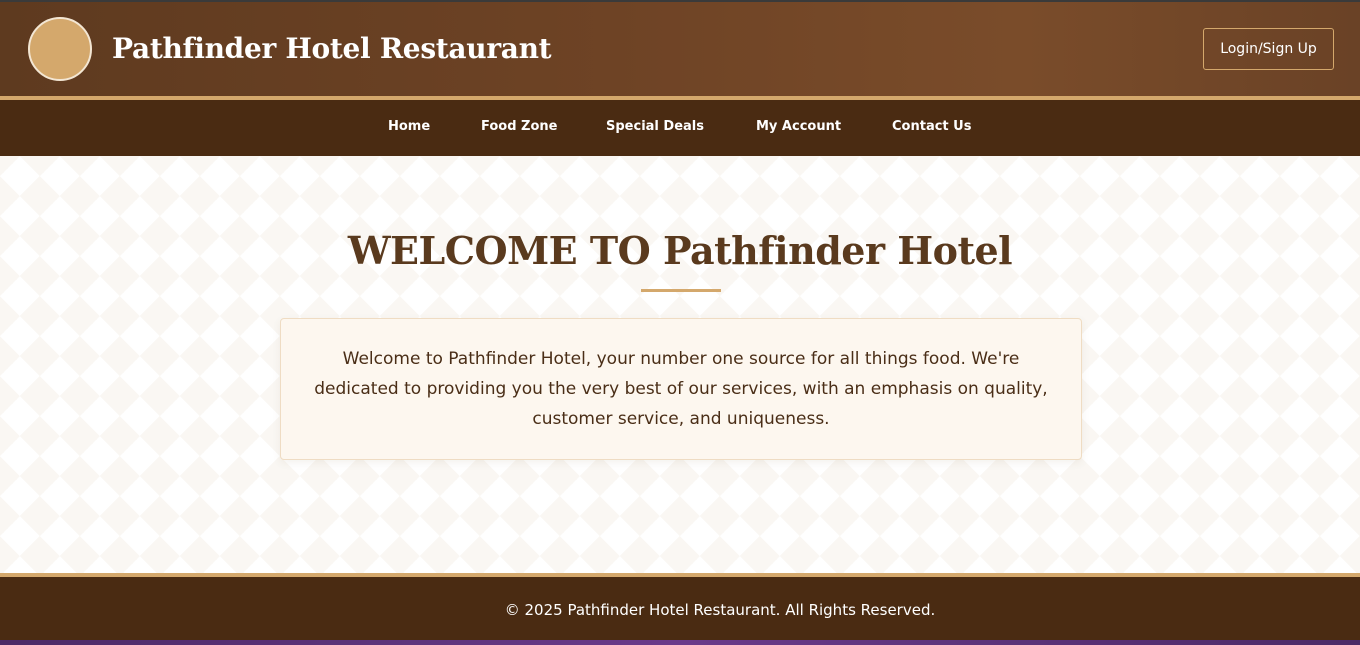  What do you see at coordinates (332, 48) in the screenshot?
I see `brand-title: Pathfinder Hotel Restaurant` at bounding box center [332, 48].